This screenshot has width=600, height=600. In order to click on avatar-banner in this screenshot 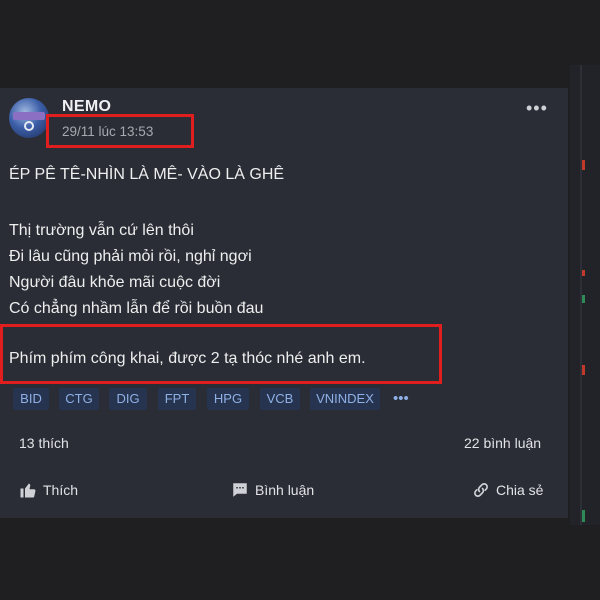, I will do `click(29, 116)`.